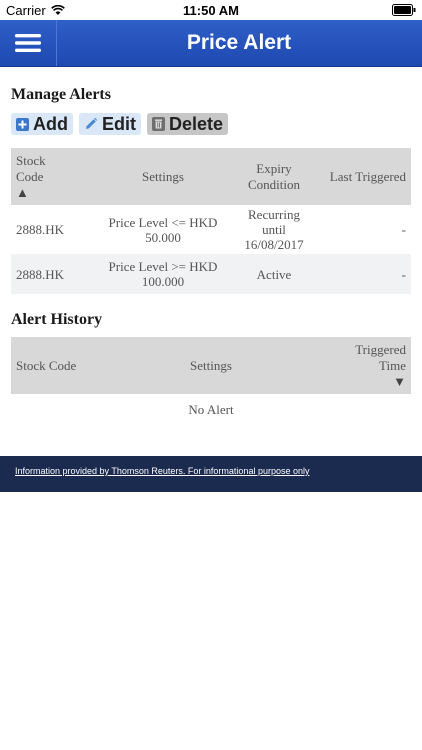 The height and width of the screenshot is (750, 422). Describe the element at coordinates (163, 274) in the screenshot. I see `settings-cell: Price Level >= HKD 100.000` at that location.